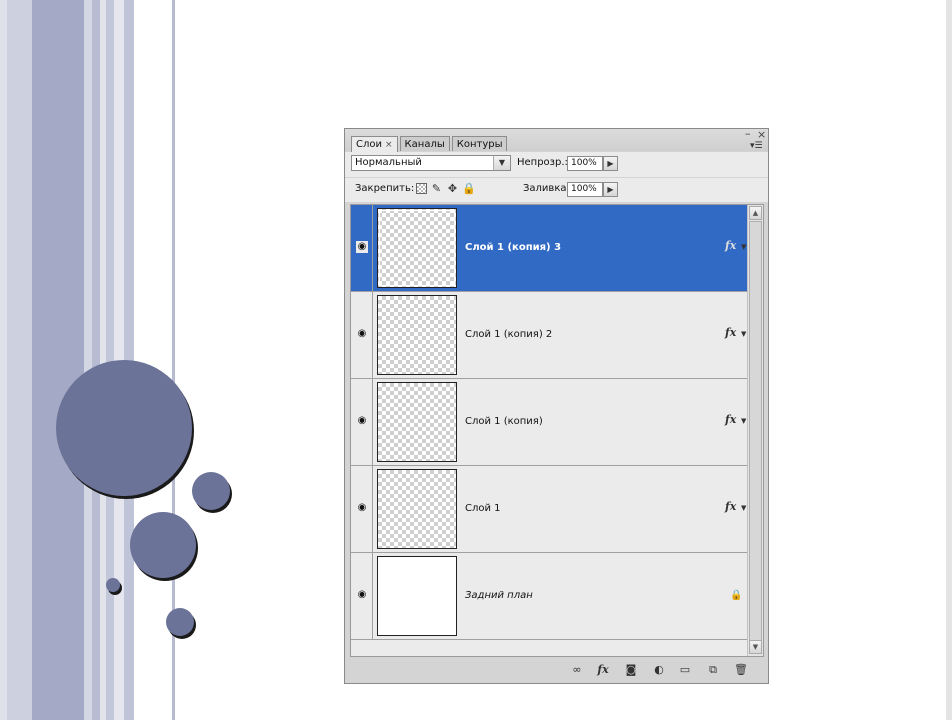 The height and width of the screenshot is (720, 952). I want to click on lock-icons: ✎ ✥ 🔒, so click(446, 188).